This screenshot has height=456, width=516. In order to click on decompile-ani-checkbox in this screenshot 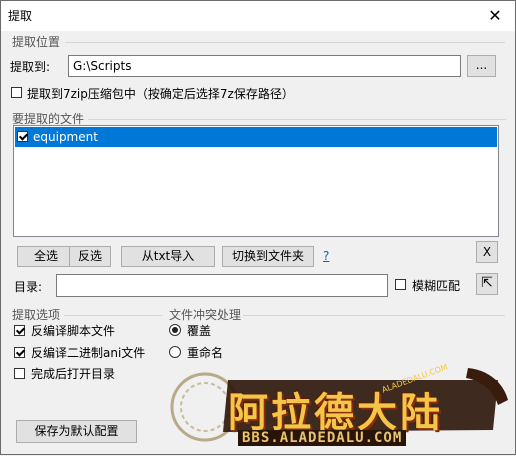, I will do `click(19, 352)`.